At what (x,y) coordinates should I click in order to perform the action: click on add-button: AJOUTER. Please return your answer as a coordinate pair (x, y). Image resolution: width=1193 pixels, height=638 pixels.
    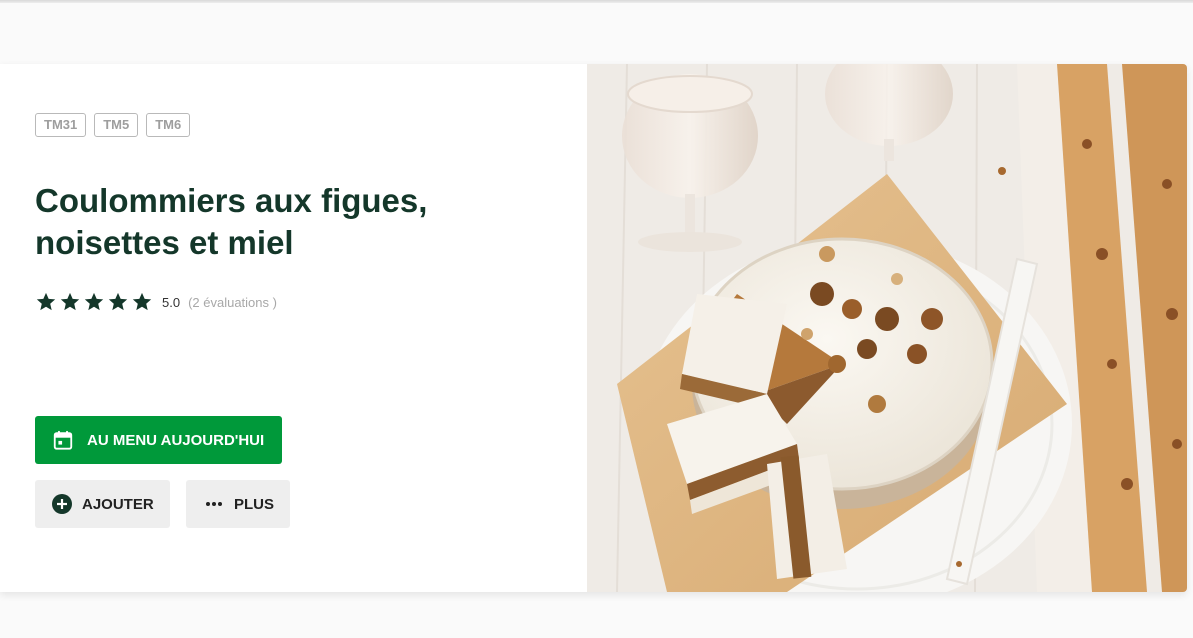
    Looking at the image, I should click on (102, 504).